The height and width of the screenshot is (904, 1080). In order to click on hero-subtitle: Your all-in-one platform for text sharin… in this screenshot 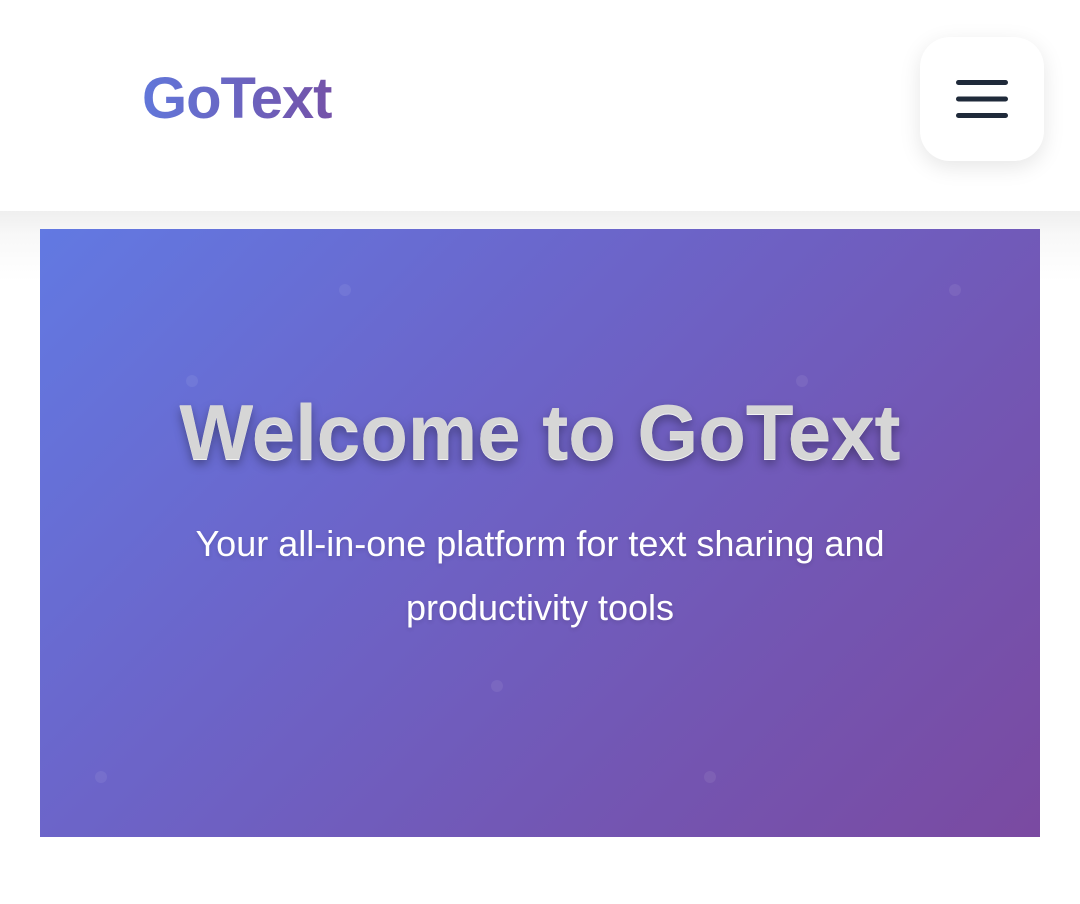, I will do `click(540, 575)`.